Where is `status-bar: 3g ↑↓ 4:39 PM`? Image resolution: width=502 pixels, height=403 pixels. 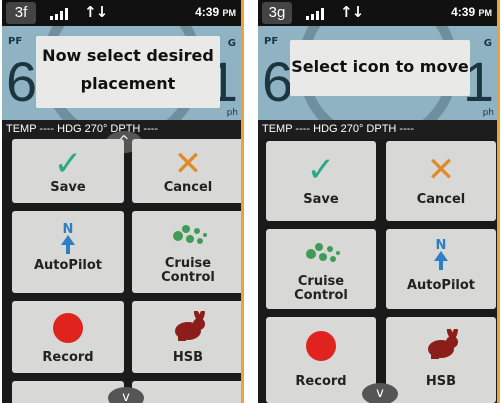
status-bar: 3g ↑↓ 4:39 PM is located at coordinates (379, 13).